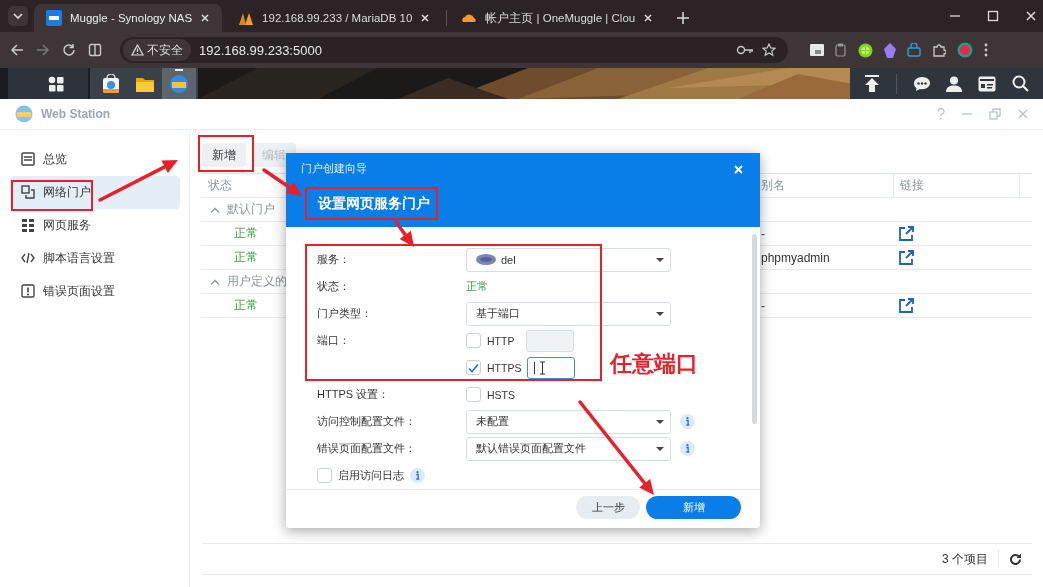  I want to click on item-count: 3 个项目, so click(965, 559).